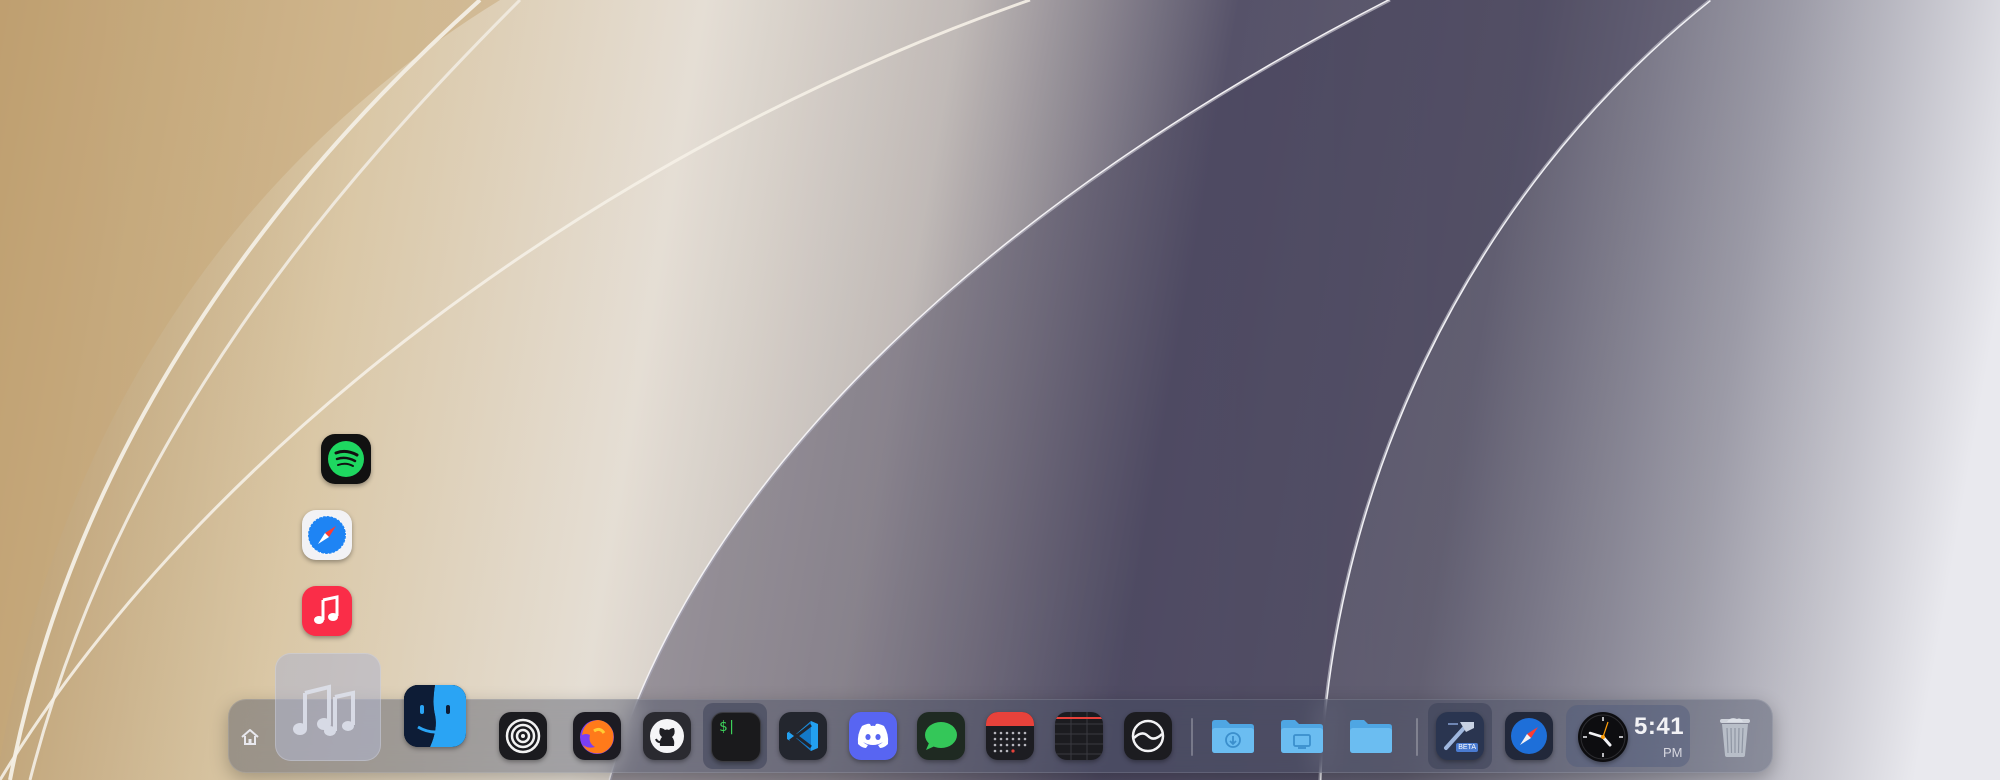  What do you see at coordinates (346, 459) in the screenshot?
I see `spotify-icon` at bounding box center [346, 459].